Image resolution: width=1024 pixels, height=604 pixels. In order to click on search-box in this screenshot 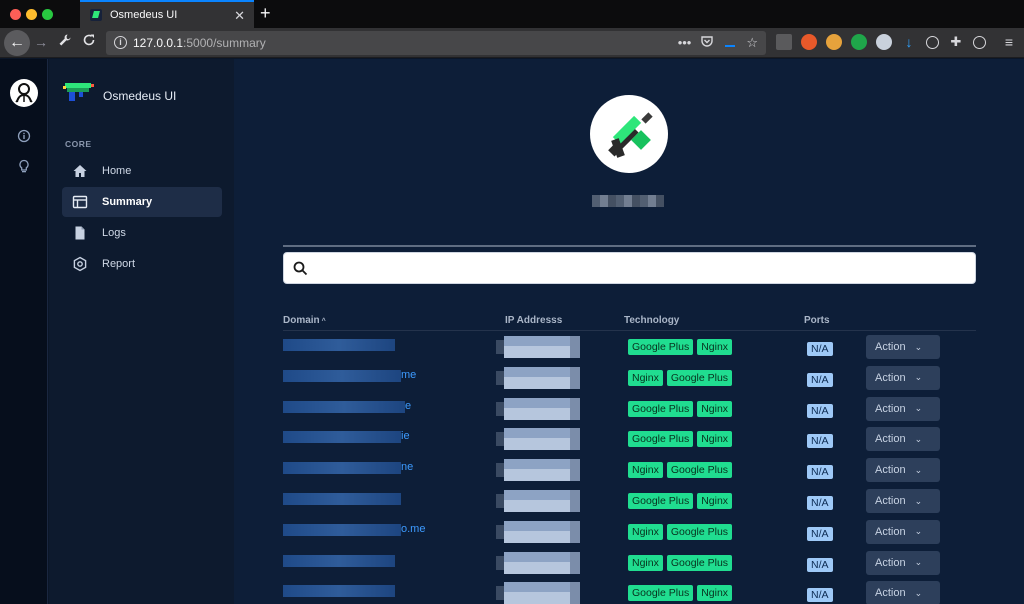, I will do `click(629, 268)`.